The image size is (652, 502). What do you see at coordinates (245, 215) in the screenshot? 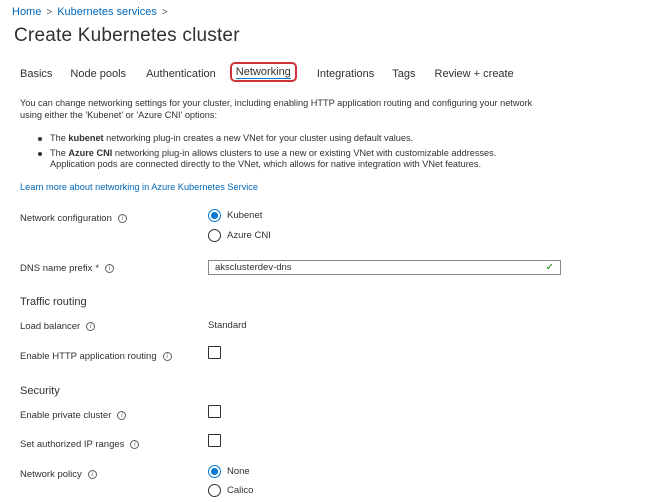
I see `radio-label: Kubenet` at bounding box center [245, 215].